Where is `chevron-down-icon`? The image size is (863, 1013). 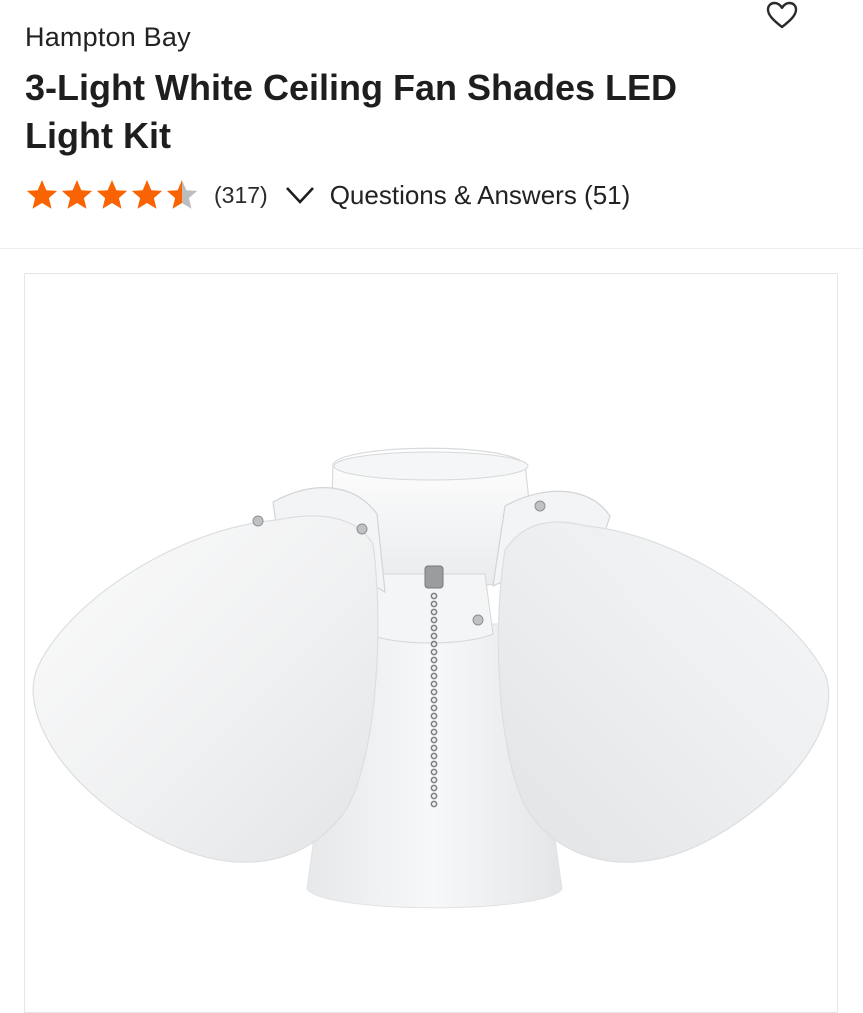 chevron-down-icon is located at coordinates (300, 195).